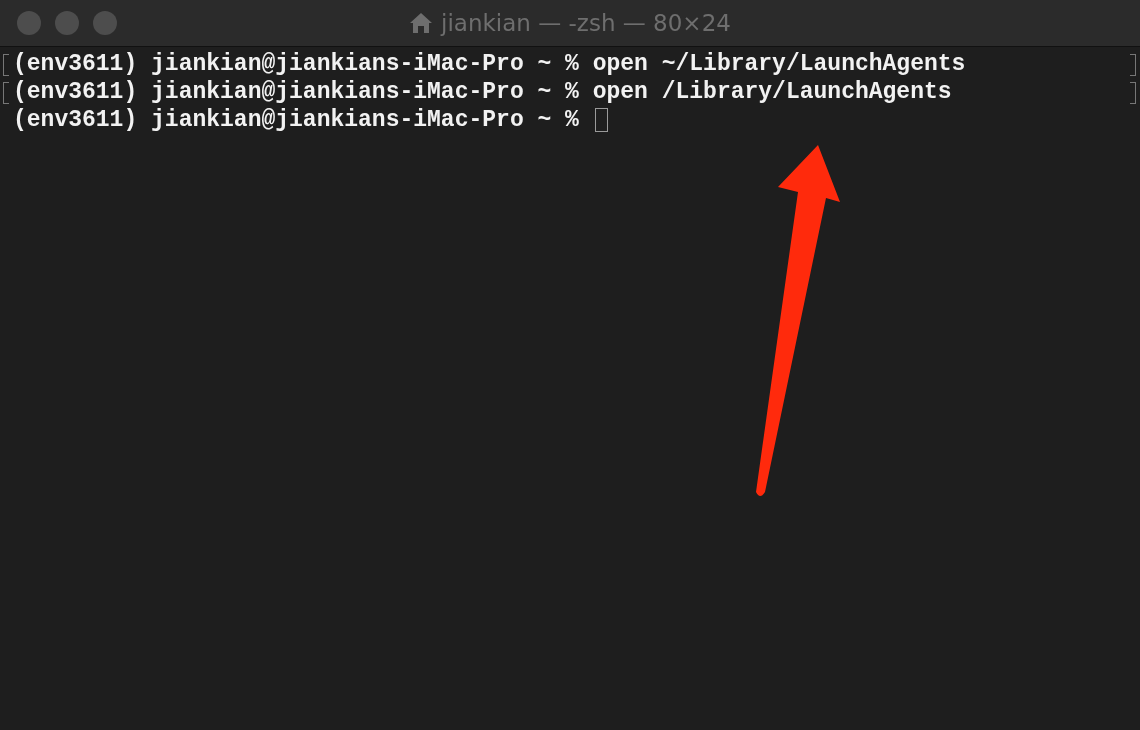 Image resolution: width=1140 pixels, height=730 pixels. I want to click on home-icon, so click(421, 23).